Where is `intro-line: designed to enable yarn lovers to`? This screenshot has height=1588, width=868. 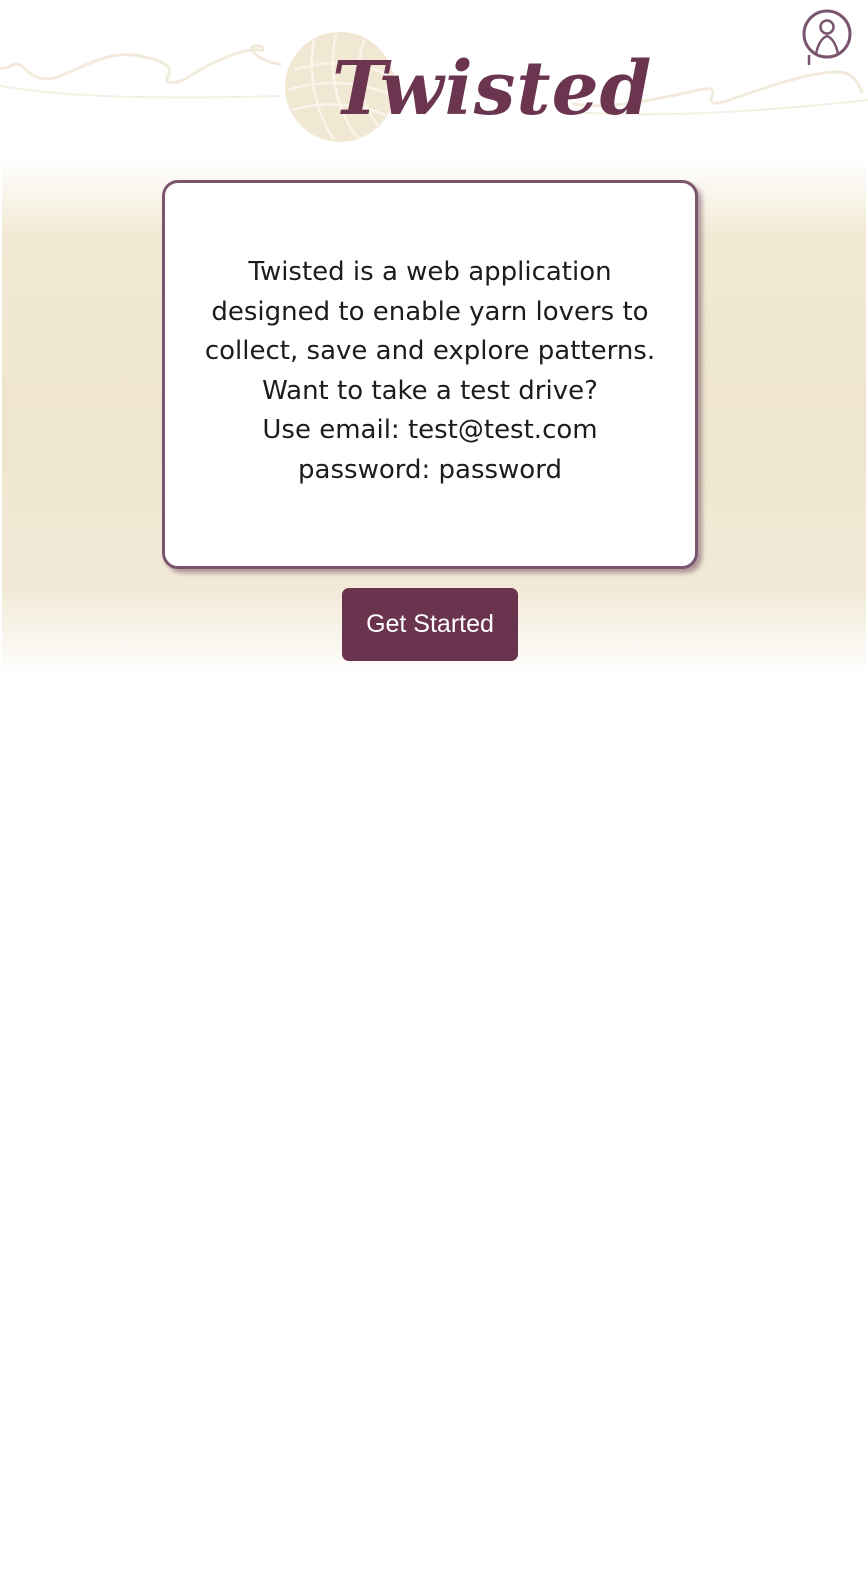 intro-line: designed to enable yarn lovers to is located at coordinates (430, 311).